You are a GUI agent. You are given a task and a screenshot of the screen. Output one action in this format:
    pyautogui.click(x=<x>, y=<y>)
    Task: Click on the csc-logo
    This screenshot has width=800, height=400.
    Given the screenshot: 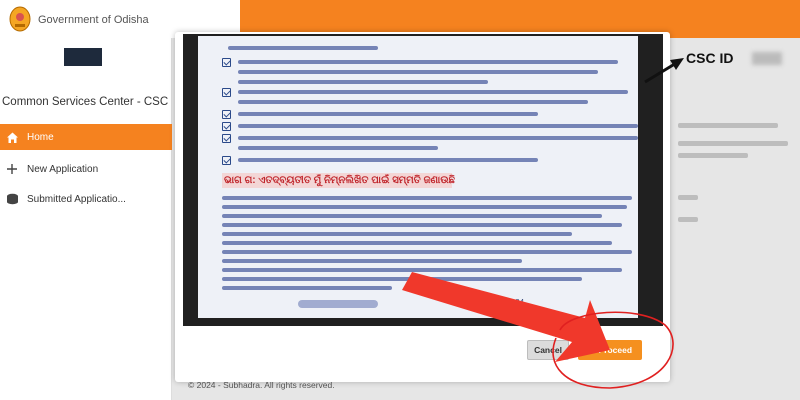 What is the action you would take?
    pyautogui.click(x=83, y=57)
    